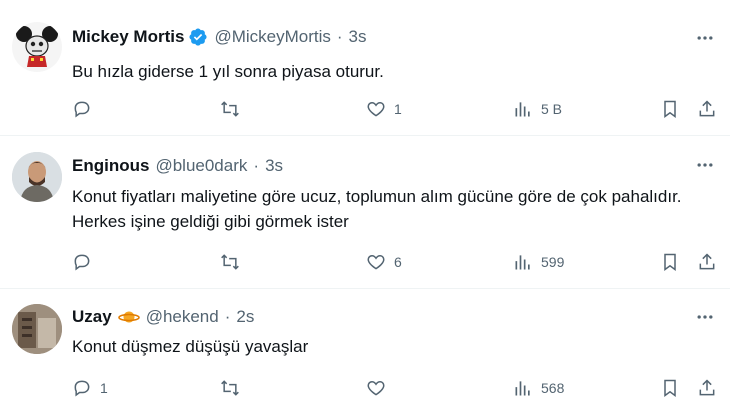  I want to click on tweet-text: Konut düşmez düşüşü yavaşlar, so click(190, 346).